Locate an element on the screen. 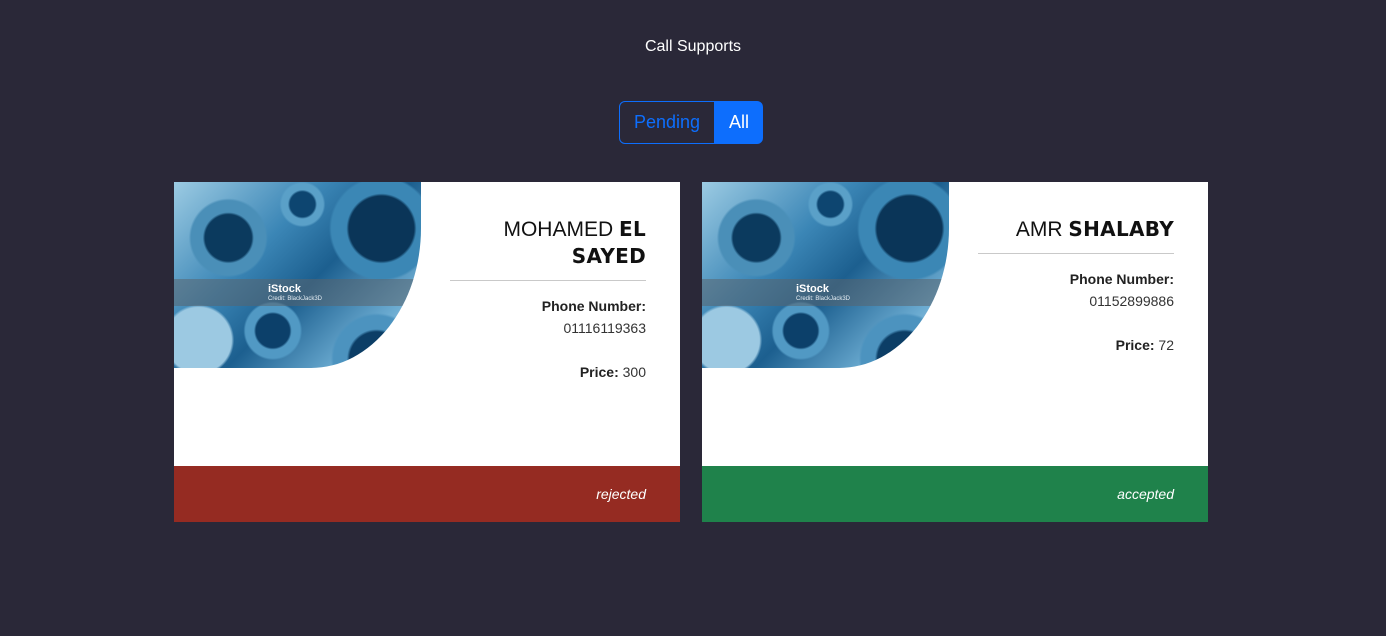 The width and height of the screenshot is (1386, 636). caller-name: AMR SHALABY is located at coordinates (1076, 235).